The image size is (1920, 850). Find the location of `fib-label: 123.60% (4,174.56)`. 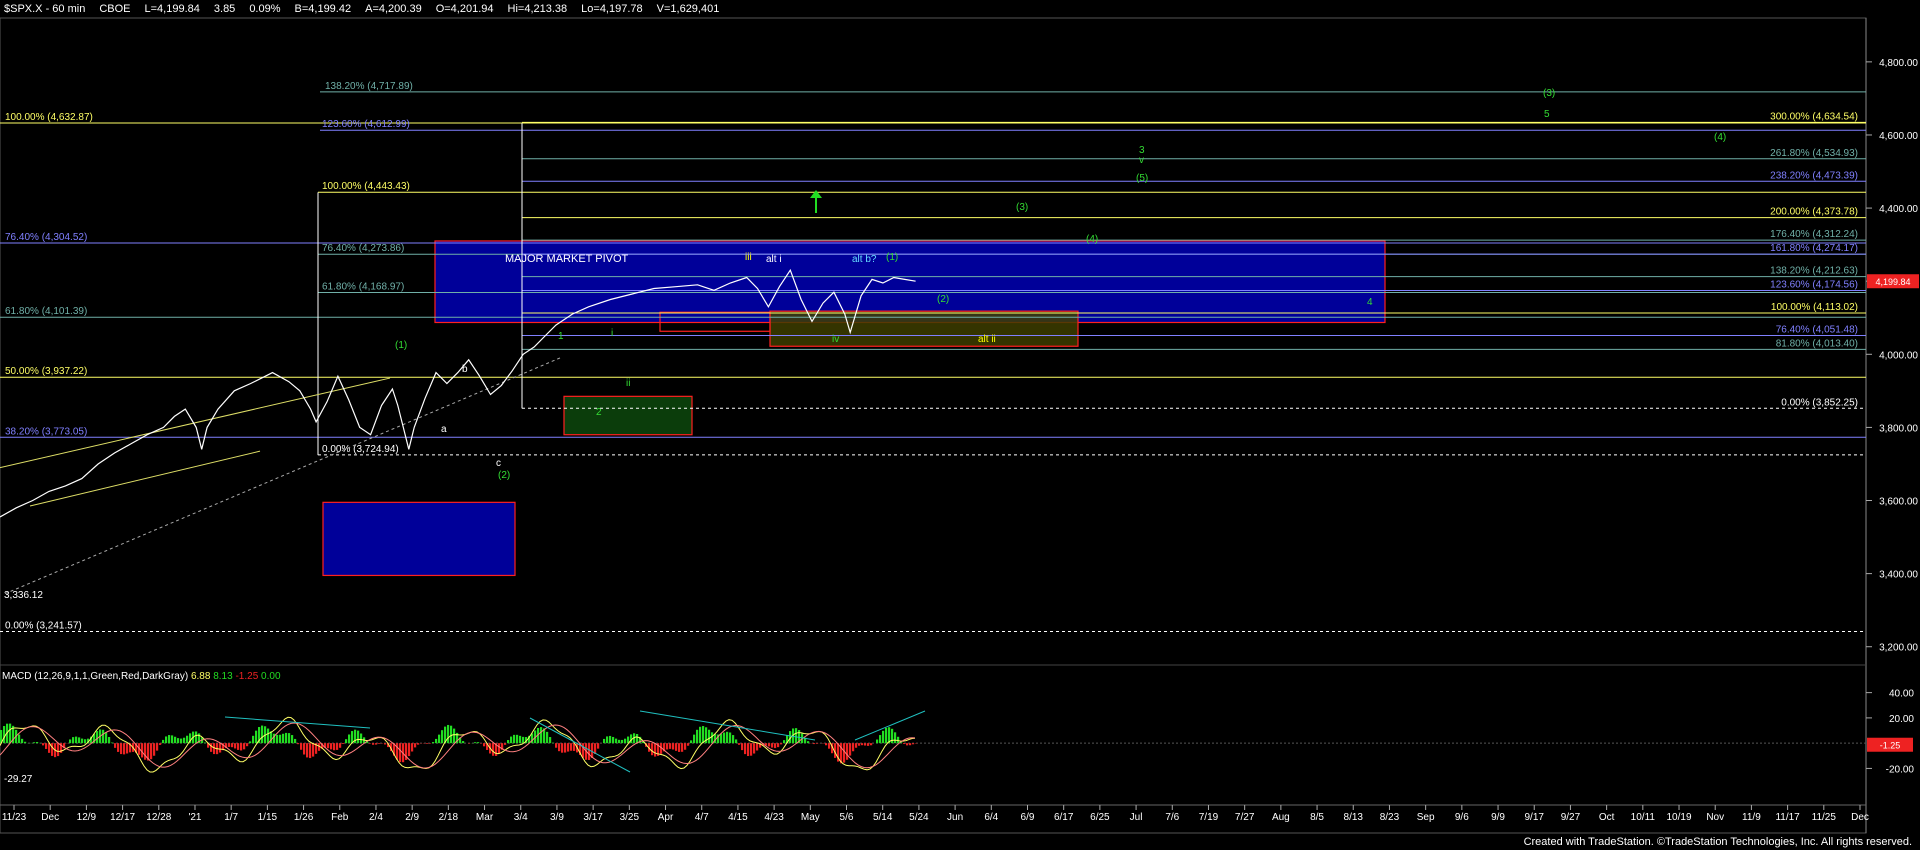

fib-label: 123.60% (4,174.56) is located at coordinates (1814, 284).